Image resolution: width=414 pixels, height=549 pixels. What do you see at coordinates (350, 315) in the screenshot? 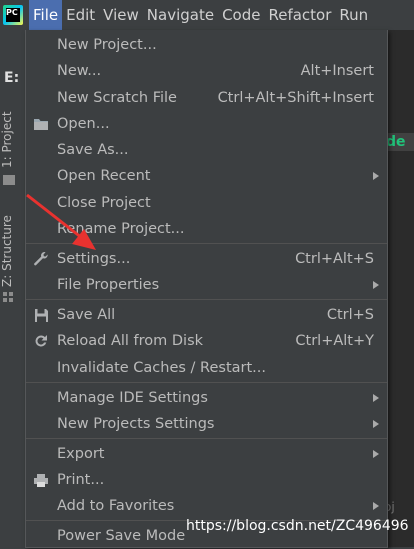
I see `menu-item-shortcut: Ctrl+S` at bounding box center [350, 315].